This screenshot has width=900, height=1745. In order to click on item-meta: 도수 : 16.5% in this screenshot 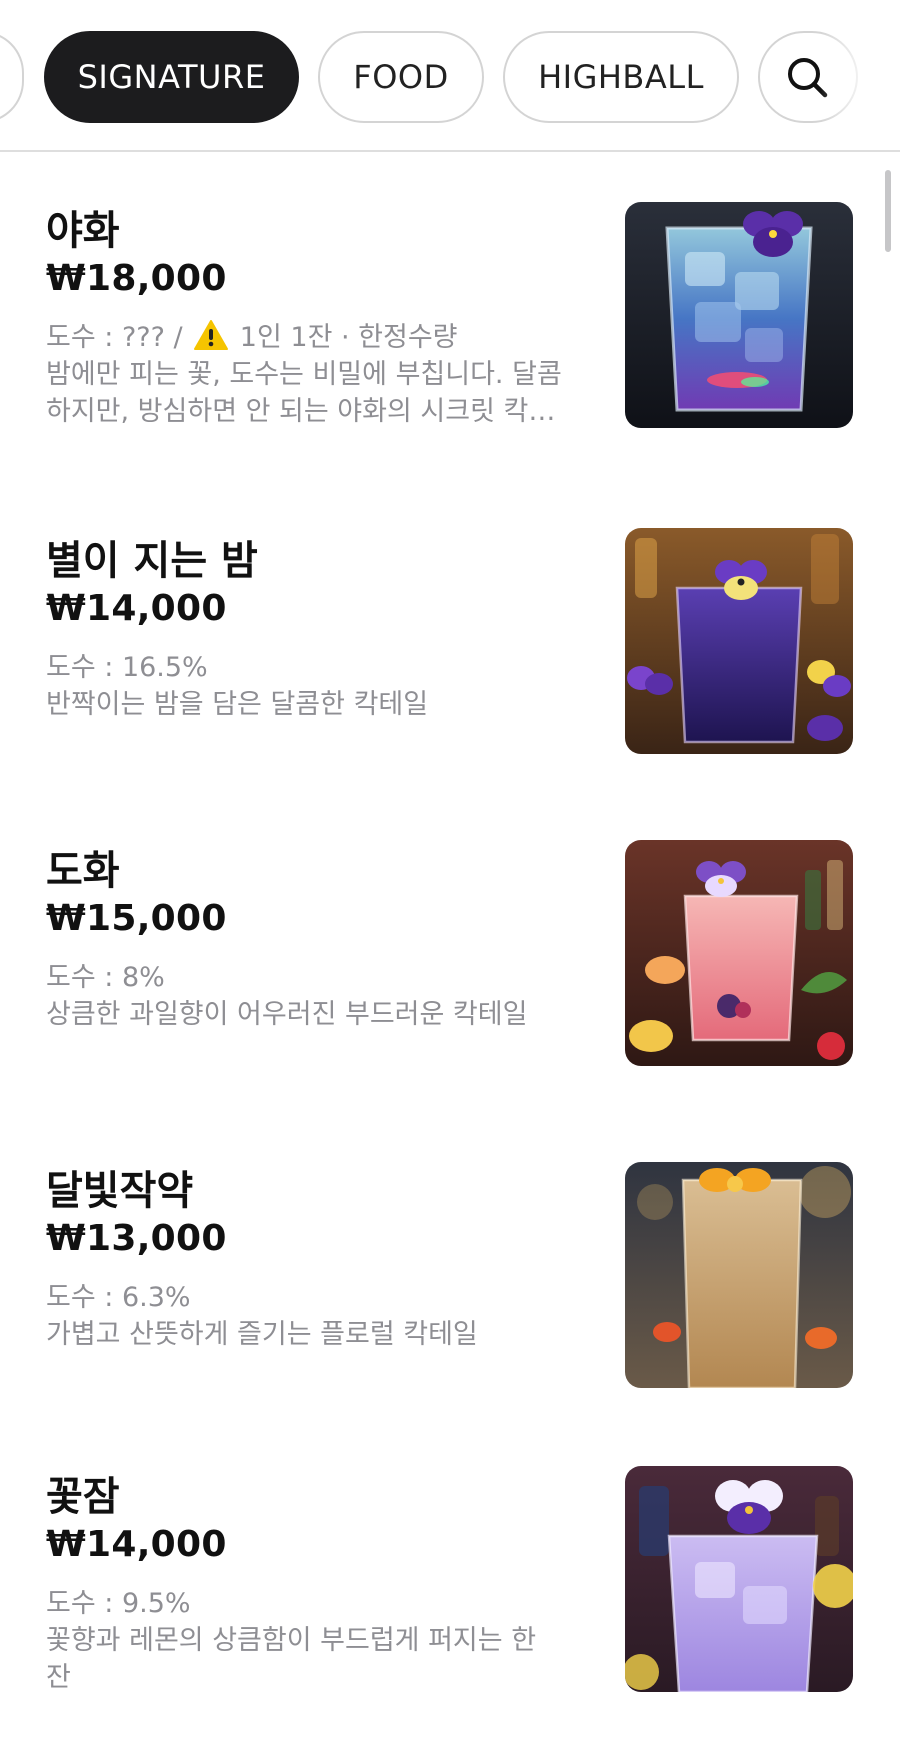, I will do `click(127, 667)`.